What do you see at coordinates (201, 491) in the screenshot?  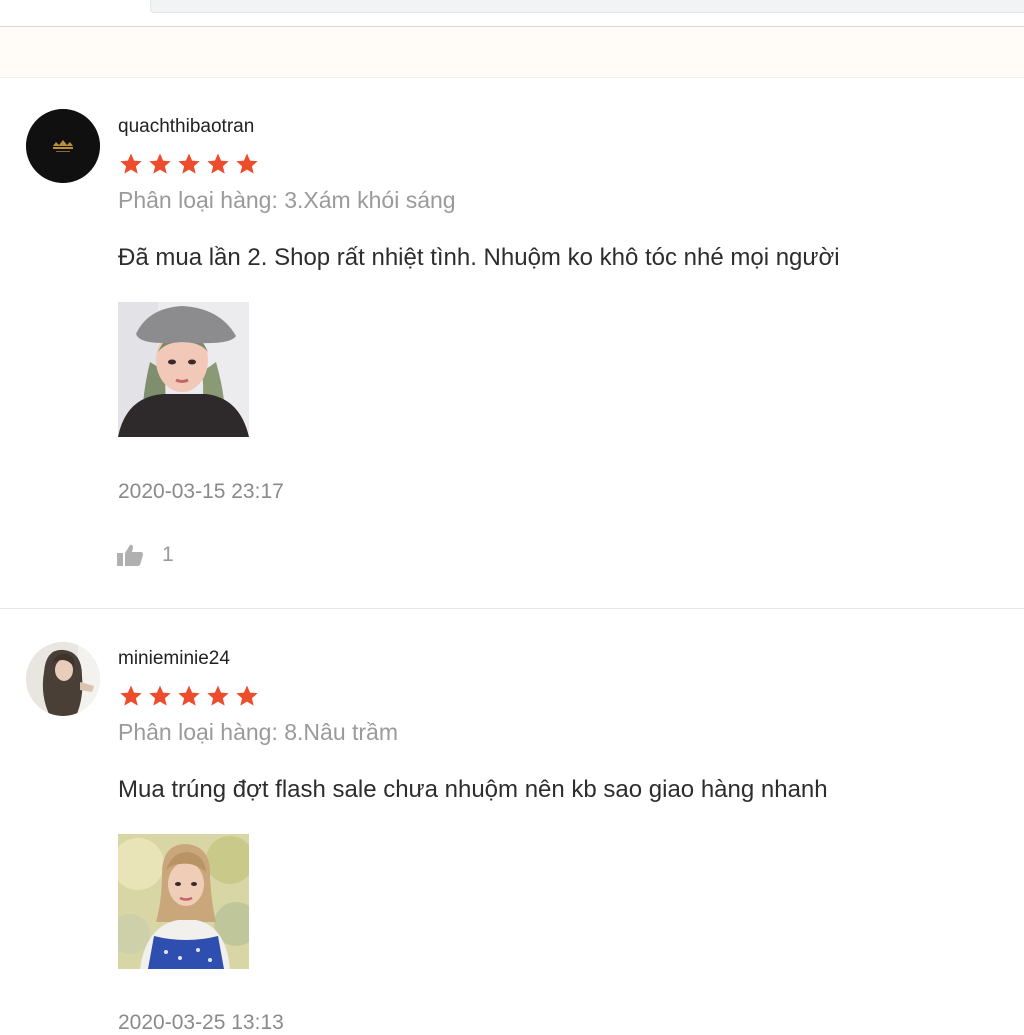 I see `review-date: 2020-03-15 23:17` at bounding box center [201, 491].